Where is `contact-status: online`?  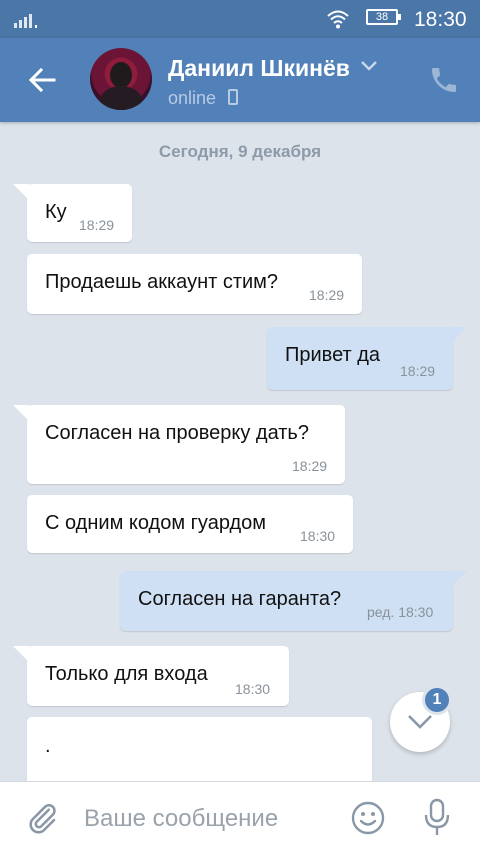 contact-status: online is located at coordinates (192, 98).